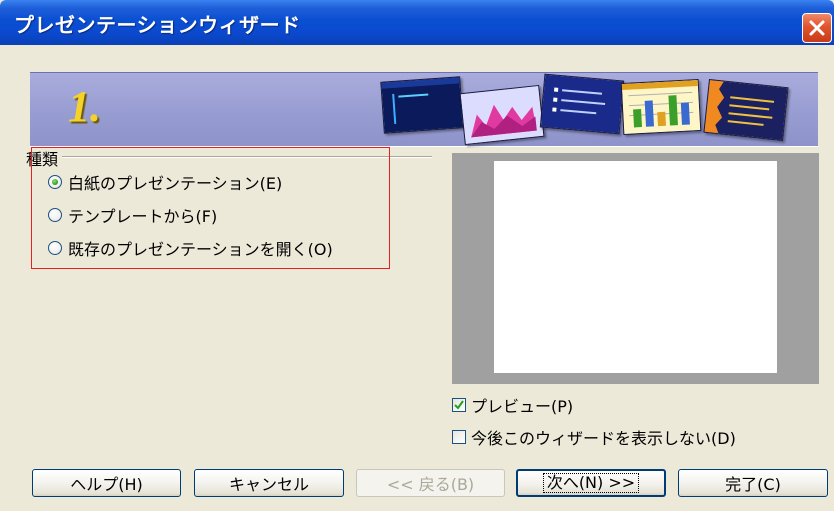  Describe the element at coordinates (175, 183) in the screenshot. I see `radio-label-blank: 白紙のプレゼンテーション(E)` at that location.